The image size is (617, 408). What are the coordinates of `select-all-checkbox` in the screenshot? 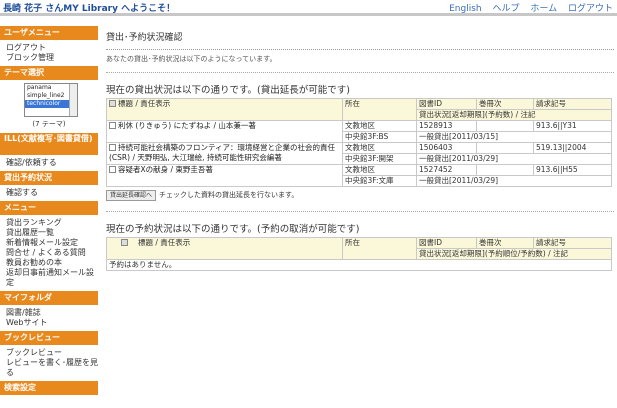 It's located at (112, 103).